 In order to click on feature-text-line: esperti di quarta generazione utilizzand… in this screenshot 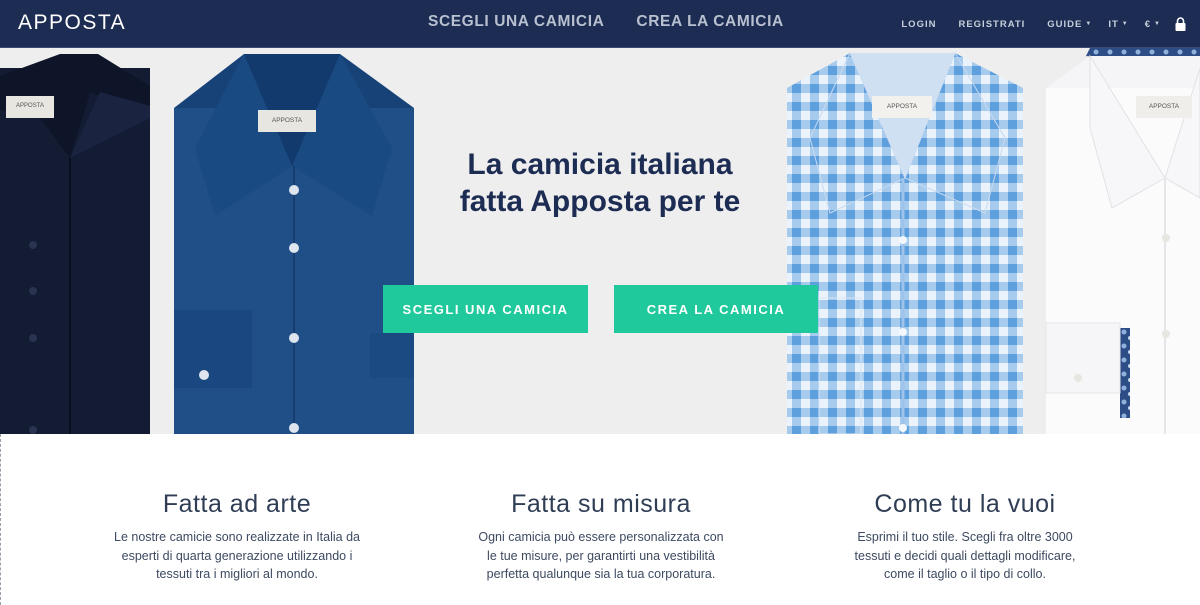, I will do `click(237, 555)`.